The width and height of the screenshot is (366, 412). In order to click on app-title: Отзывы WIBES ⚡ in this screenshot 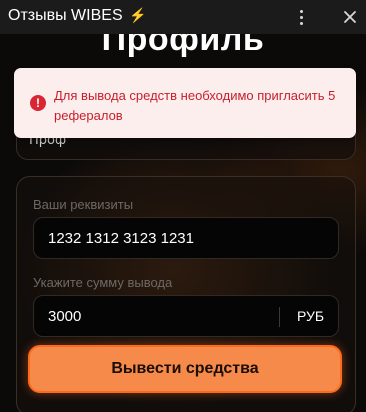, I will do `click(77, 16)`.